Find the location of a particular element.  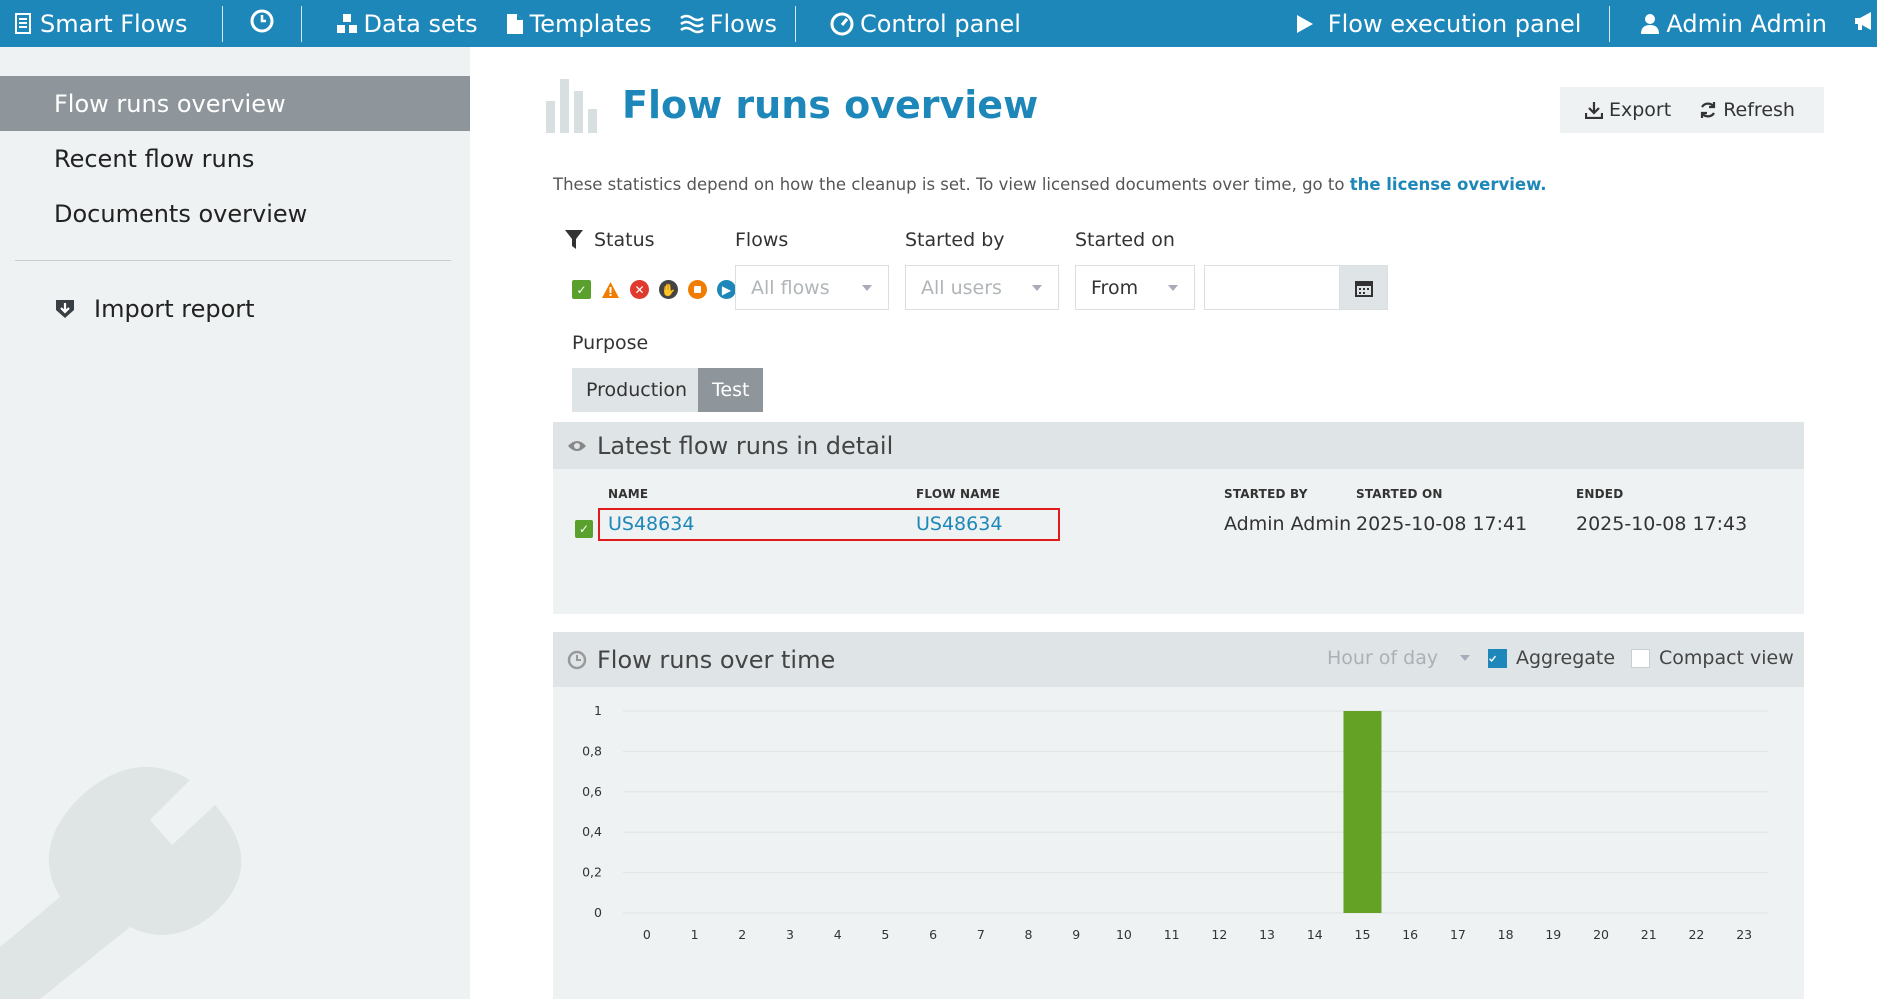

x-tick-label: 4 is located at coordinates (838, 934).